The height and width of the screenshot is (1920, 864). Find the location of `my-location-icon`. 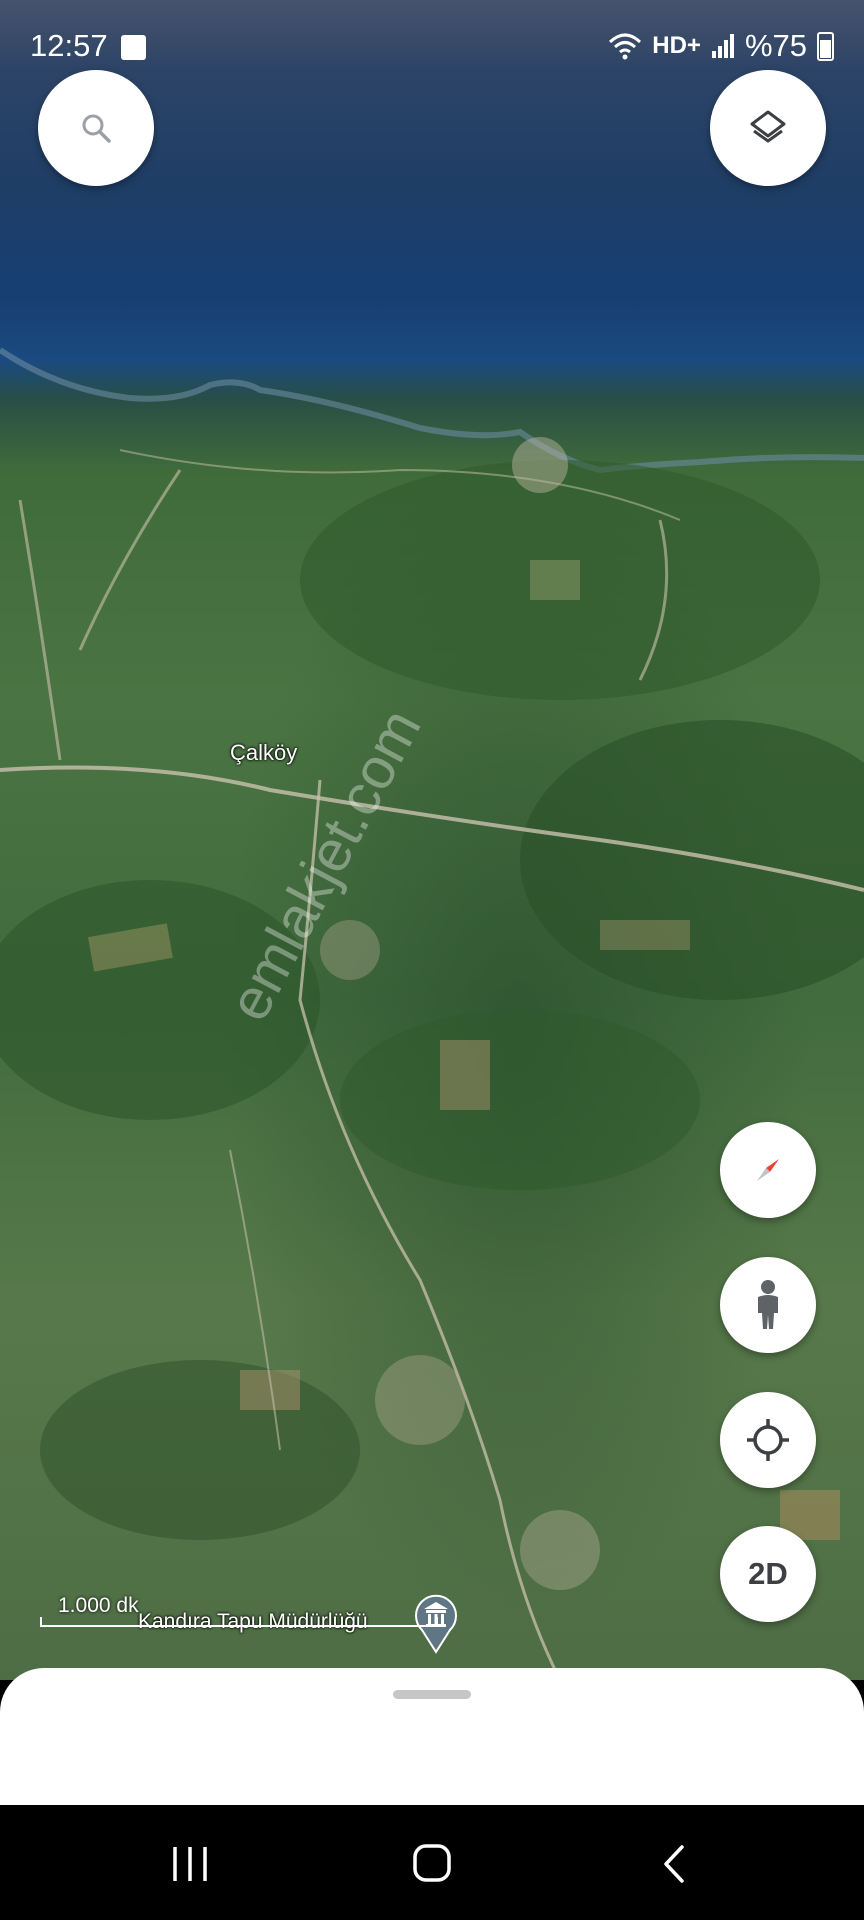

my-location-icon is located at coordinates (768, 1440).